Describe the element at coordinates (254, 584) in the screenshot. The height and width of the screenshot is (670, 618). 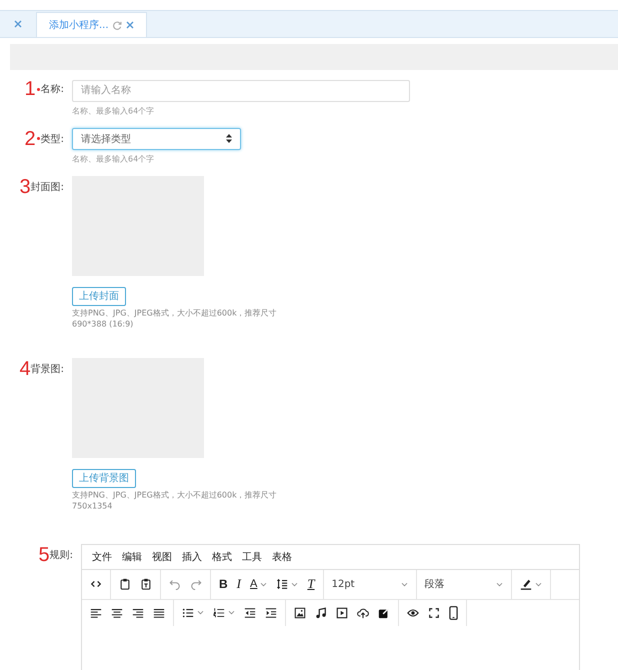
I see `font-color-button: A` at that location.